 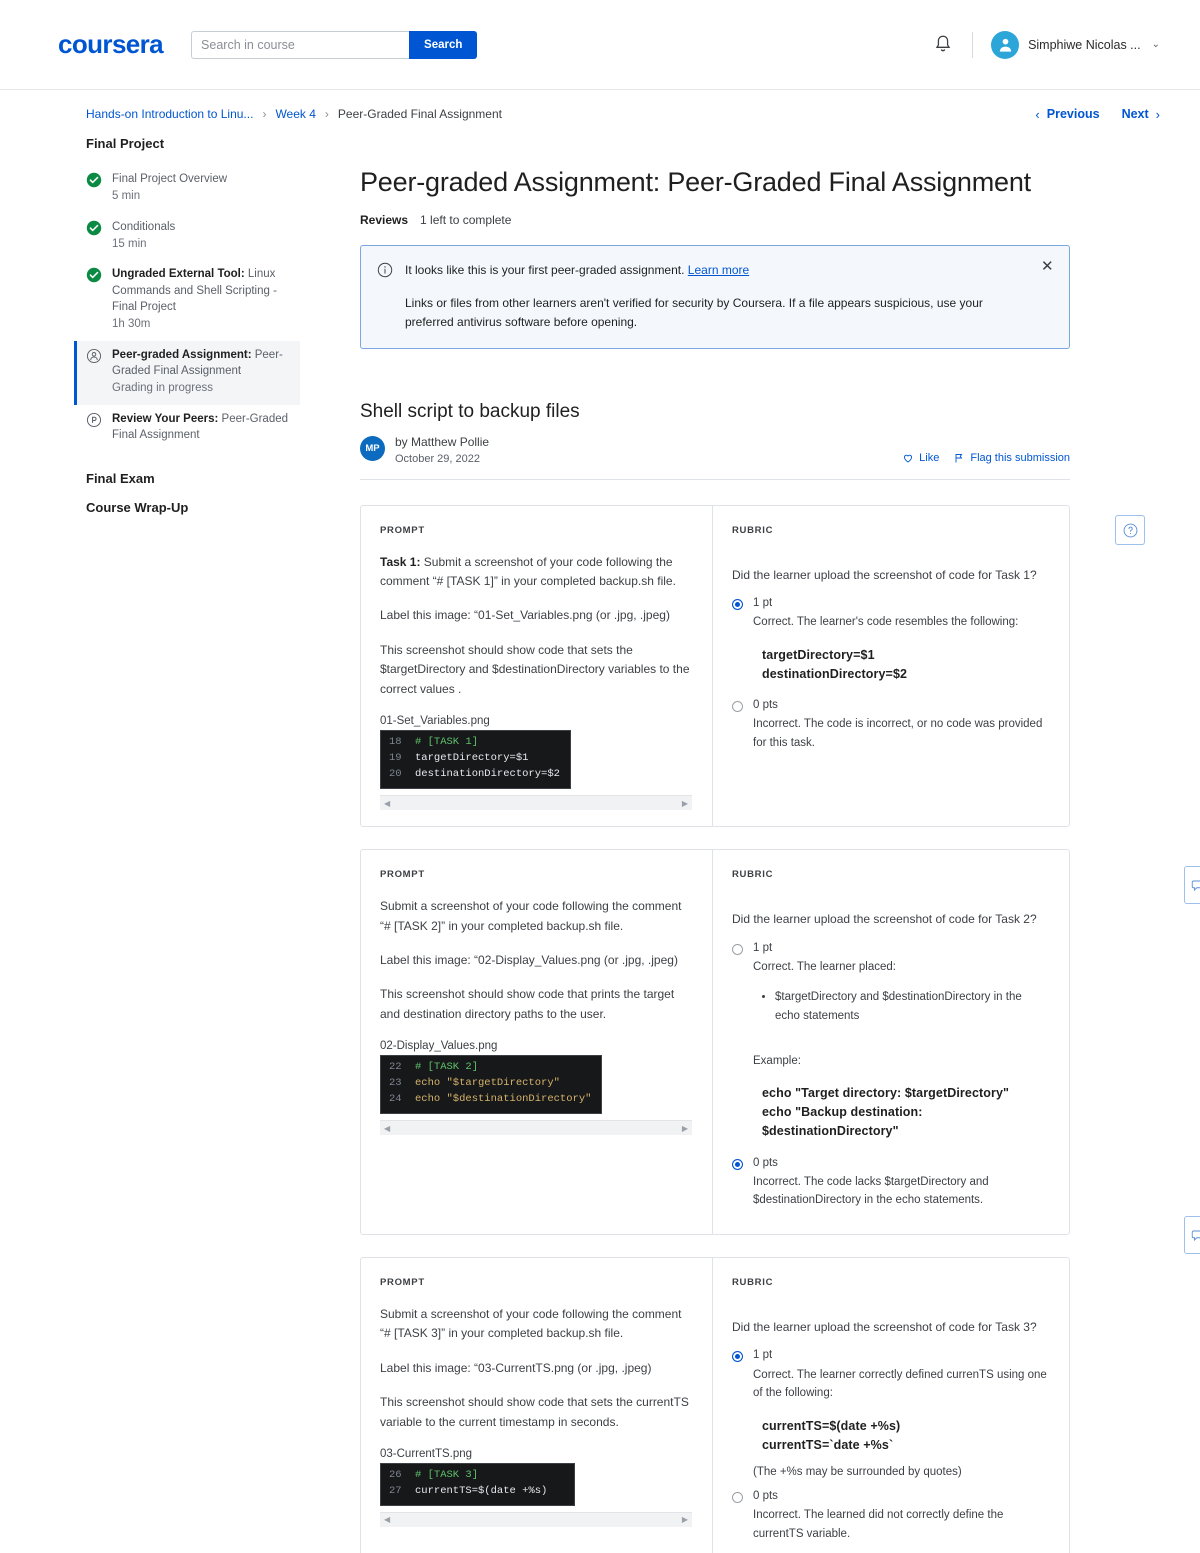 What do you see at coordinates (487, 1083) in the screenshot?
I see `code-text: echo "$targetDirectory"` at bounding box center [487, 1083].